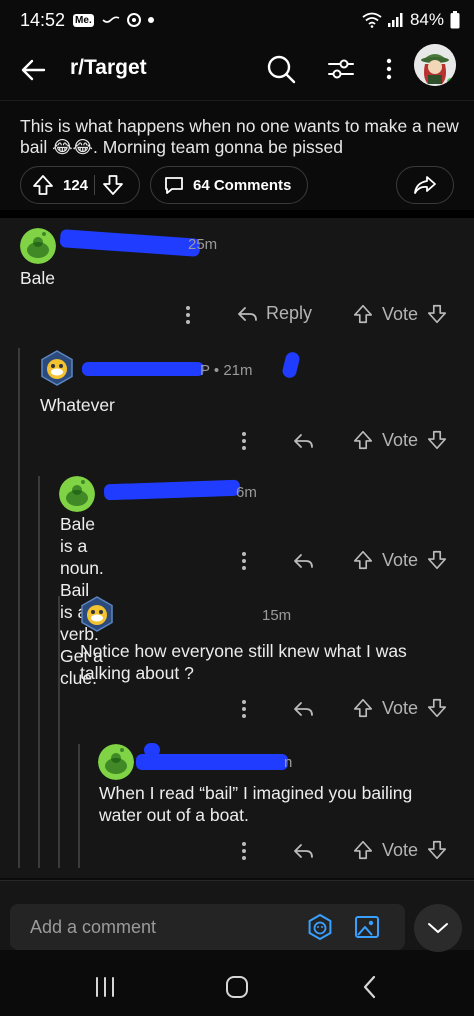 The image size is (474, 1016). What do you see at coordinates (426, 19) in the screenshot?
I see `battery-percent: 84%` at bounding box center [426, 19].